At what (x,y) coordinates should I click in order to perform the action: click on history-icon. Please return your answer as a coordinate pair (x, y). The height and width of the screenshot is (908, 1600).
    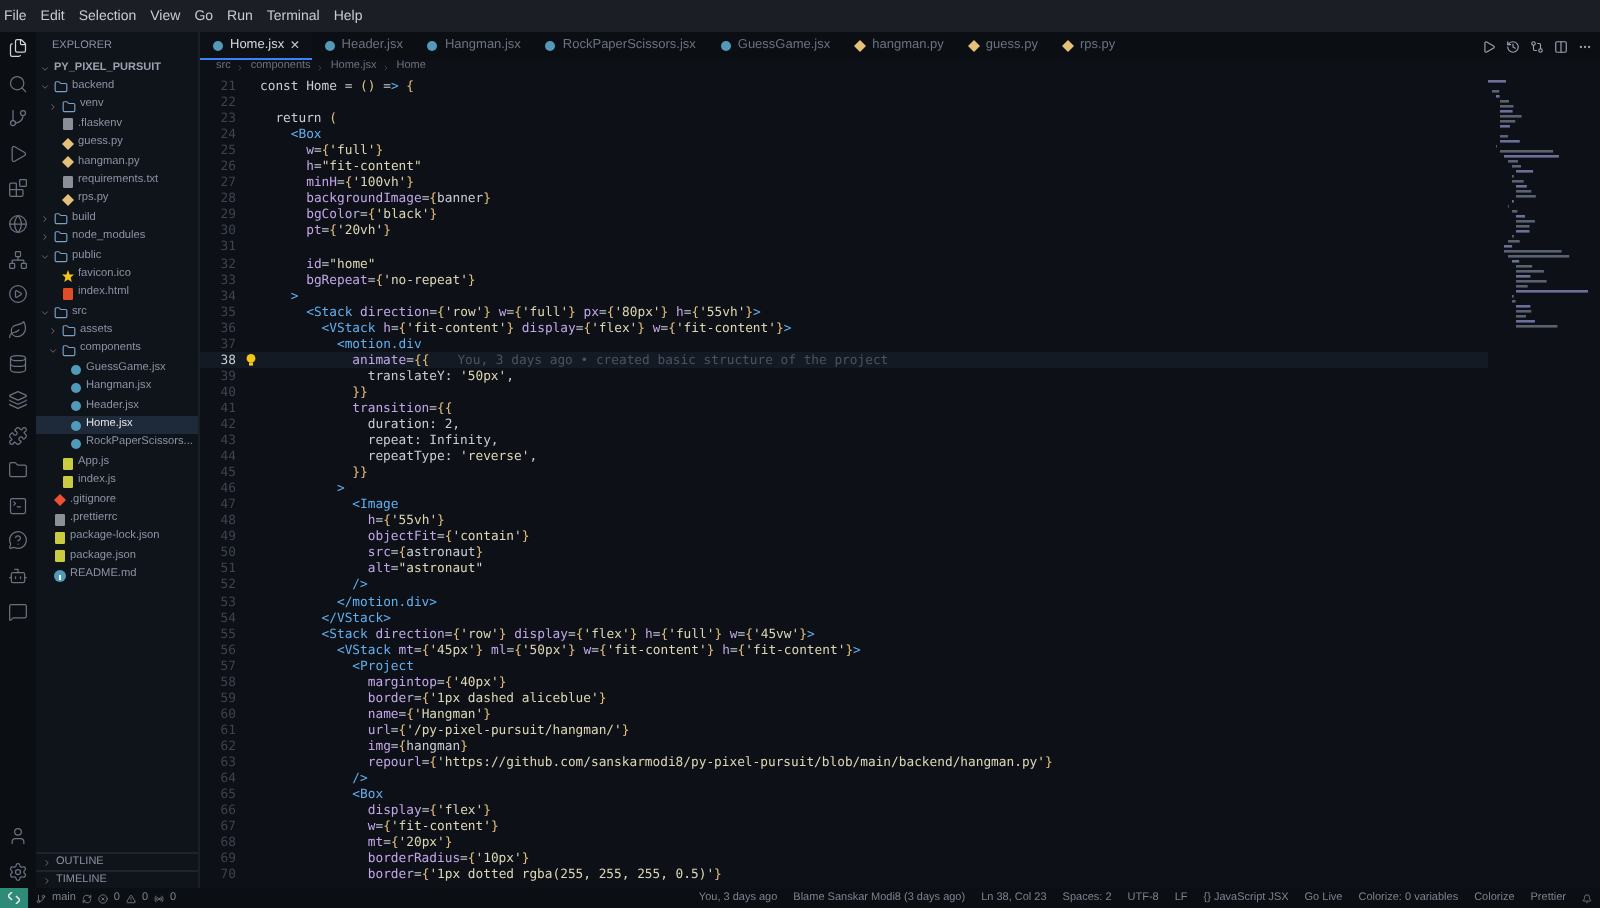
    Looking at the image, I should click on (1513, 46).